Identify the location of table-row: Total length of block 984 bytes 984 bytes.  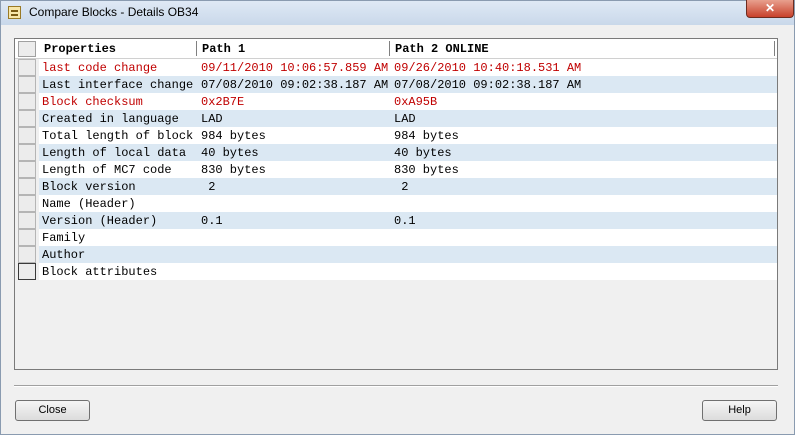
(396, 135).